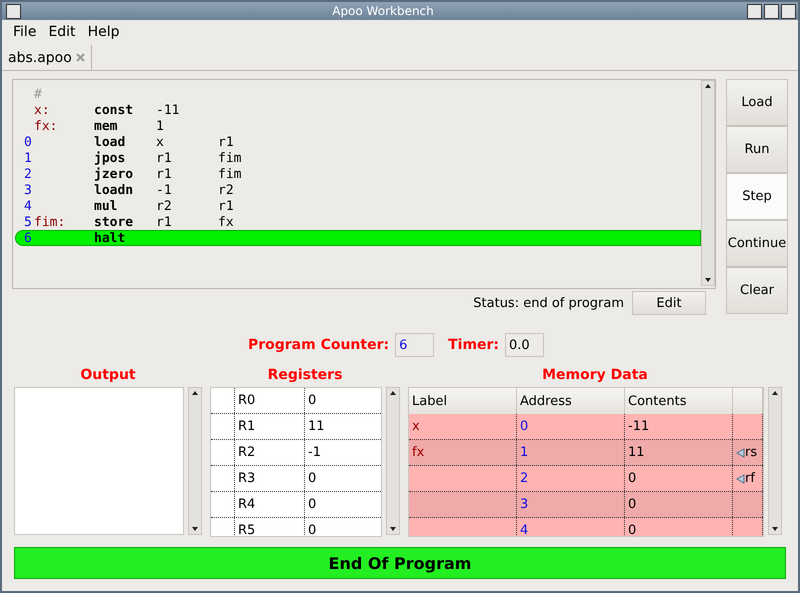  Describe the element at coordinates (757, 290) in the screenshot. I see `action-button: Clear` at that location.